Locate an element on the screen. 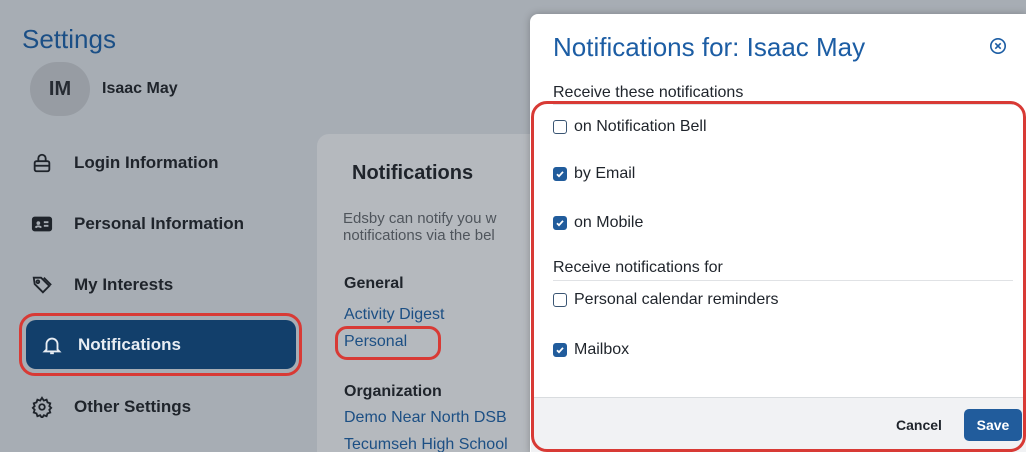 The height and width of the screenshot is (452, 1026). modal-title: Notifications for: Isaac May is located at coordinates (709, 47).